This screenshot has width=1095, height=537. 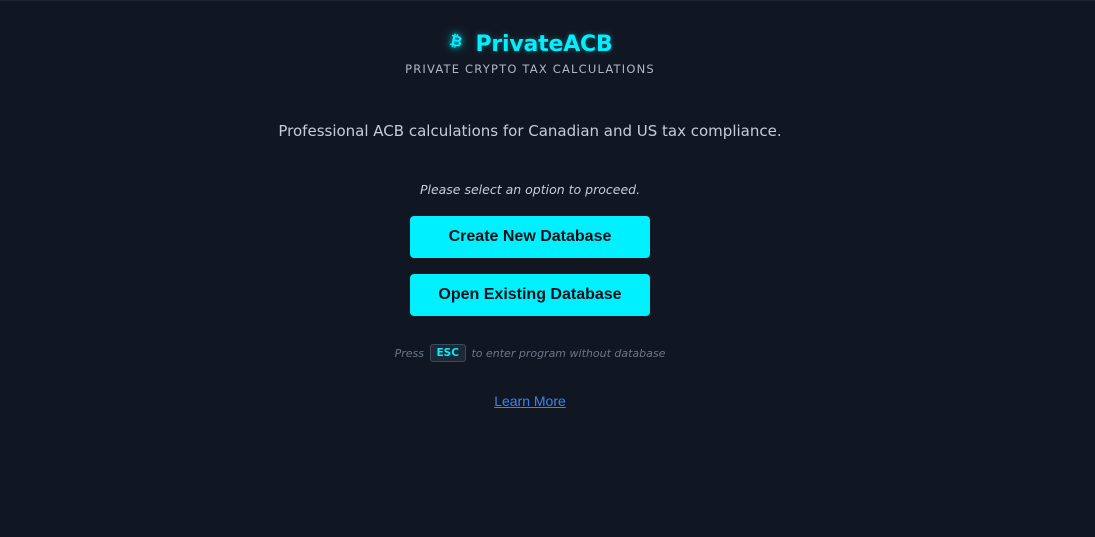 I want to click on brand-row: ₿ PrivateACB, so click(x=530, y=43).